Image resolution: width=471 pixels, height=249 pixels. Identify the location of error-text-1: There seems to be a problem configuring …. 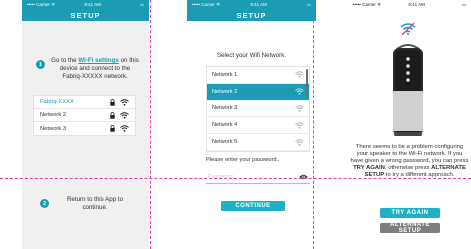
(409, 154).